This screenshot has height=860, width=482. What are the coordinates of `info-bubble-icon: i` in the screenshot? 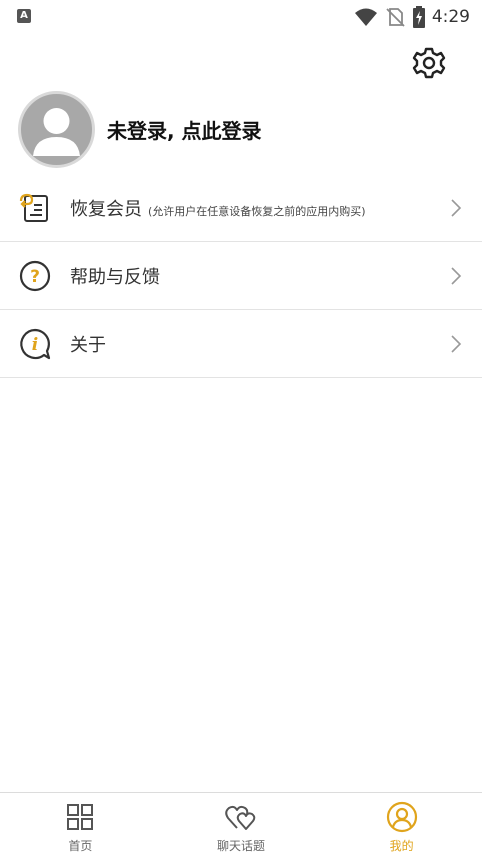 It's located at (35, 344).